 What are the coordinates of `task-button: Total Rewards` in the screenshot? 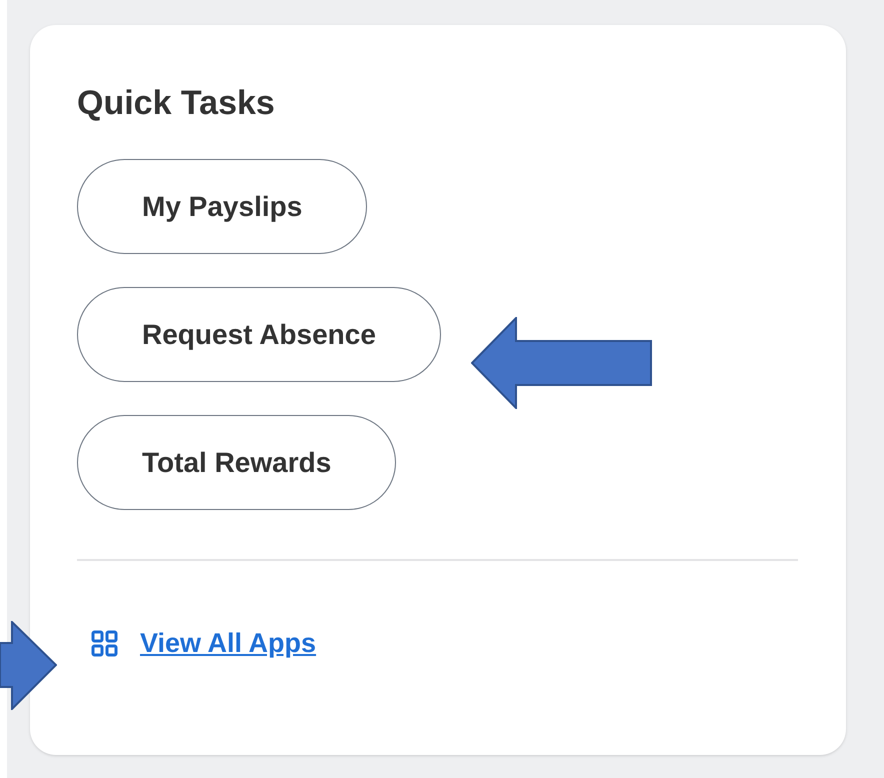 It's located at (236, 462).